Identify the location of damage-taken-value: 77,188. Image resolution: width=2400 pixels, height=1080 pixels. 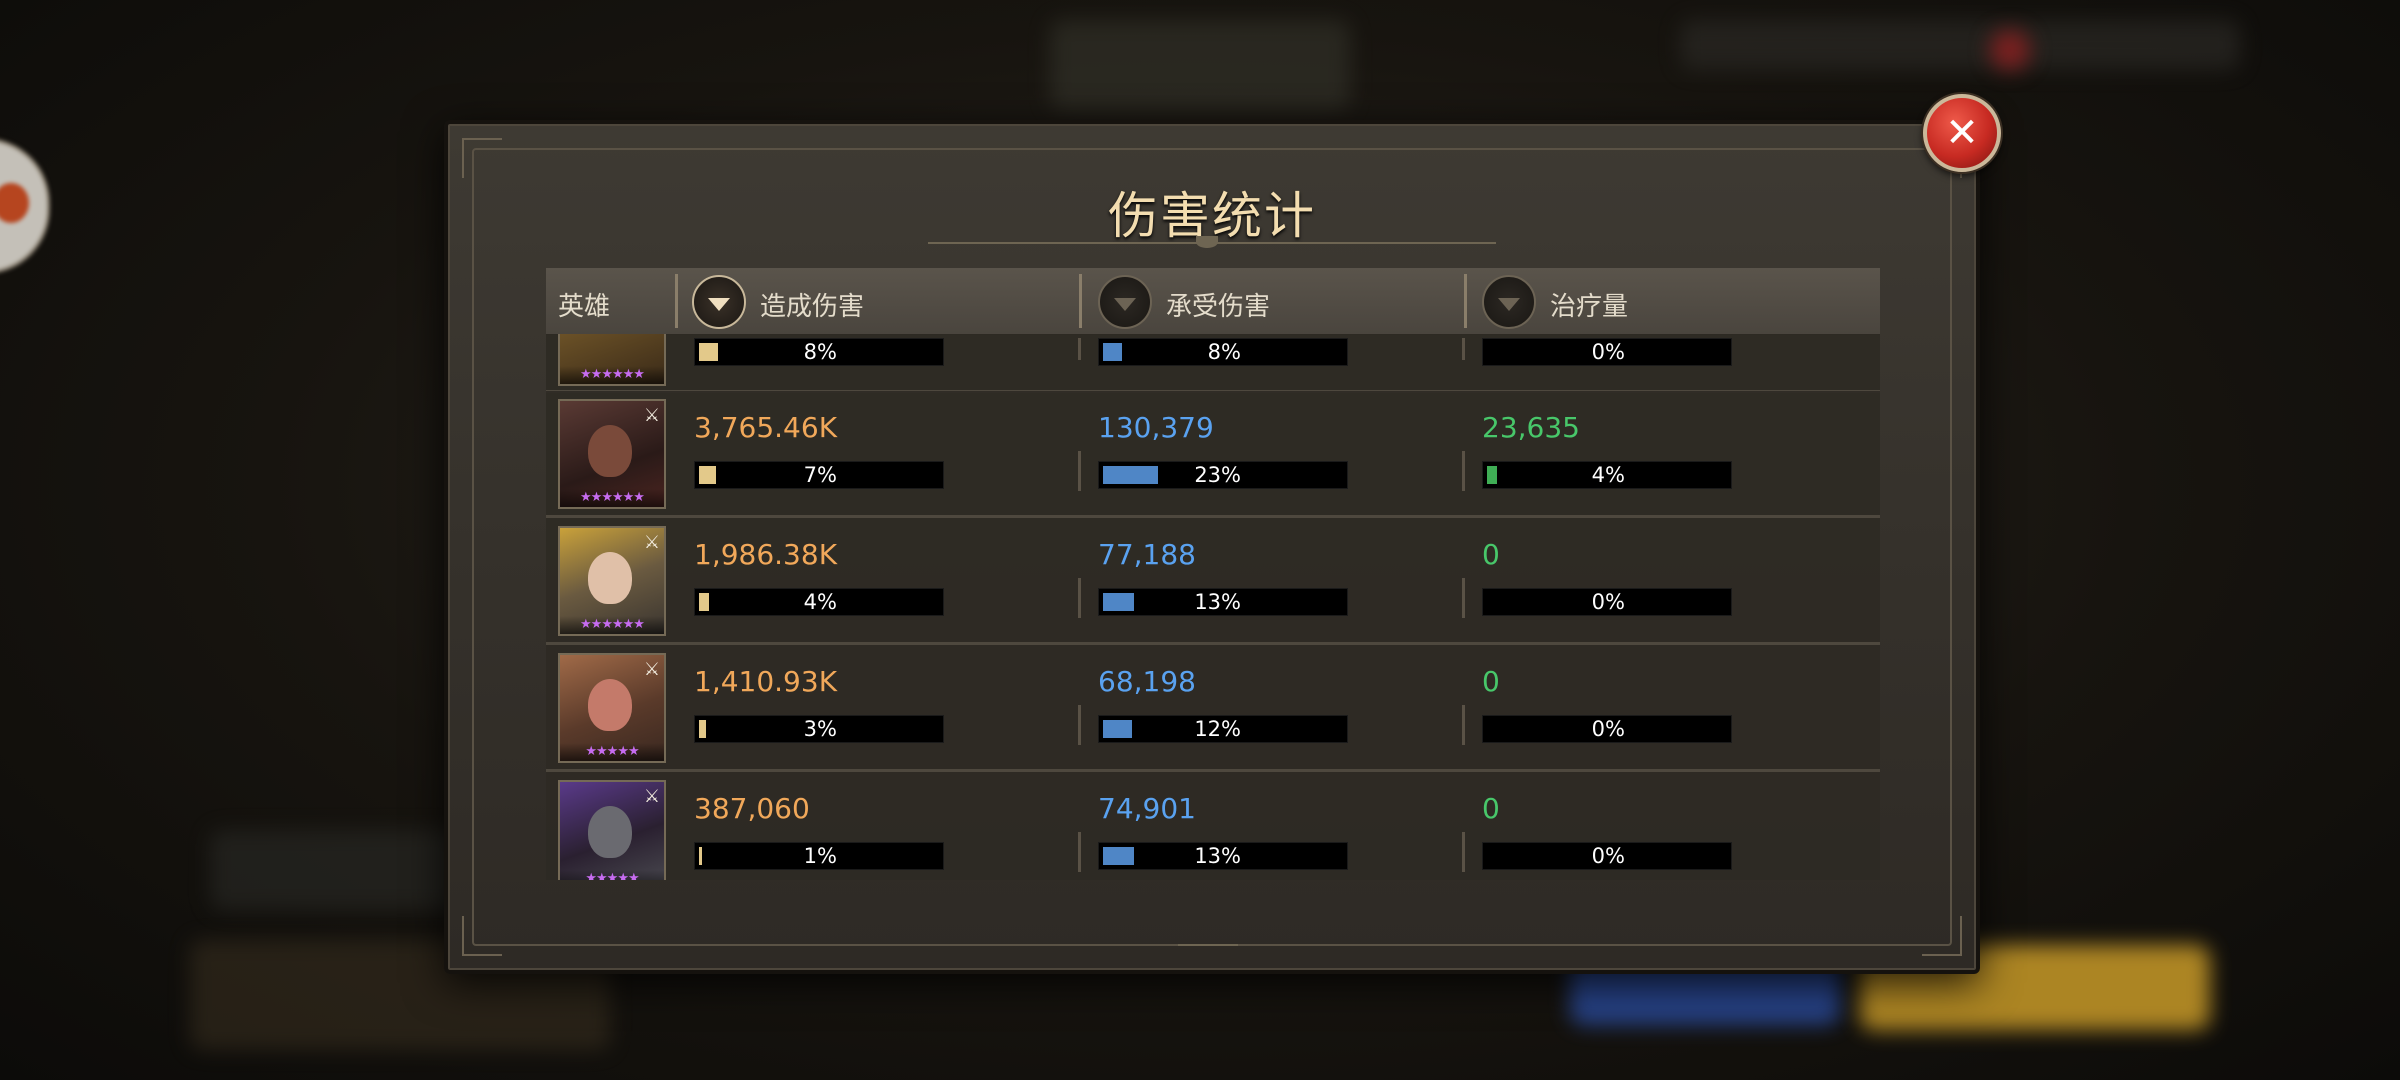
(1147, 554).